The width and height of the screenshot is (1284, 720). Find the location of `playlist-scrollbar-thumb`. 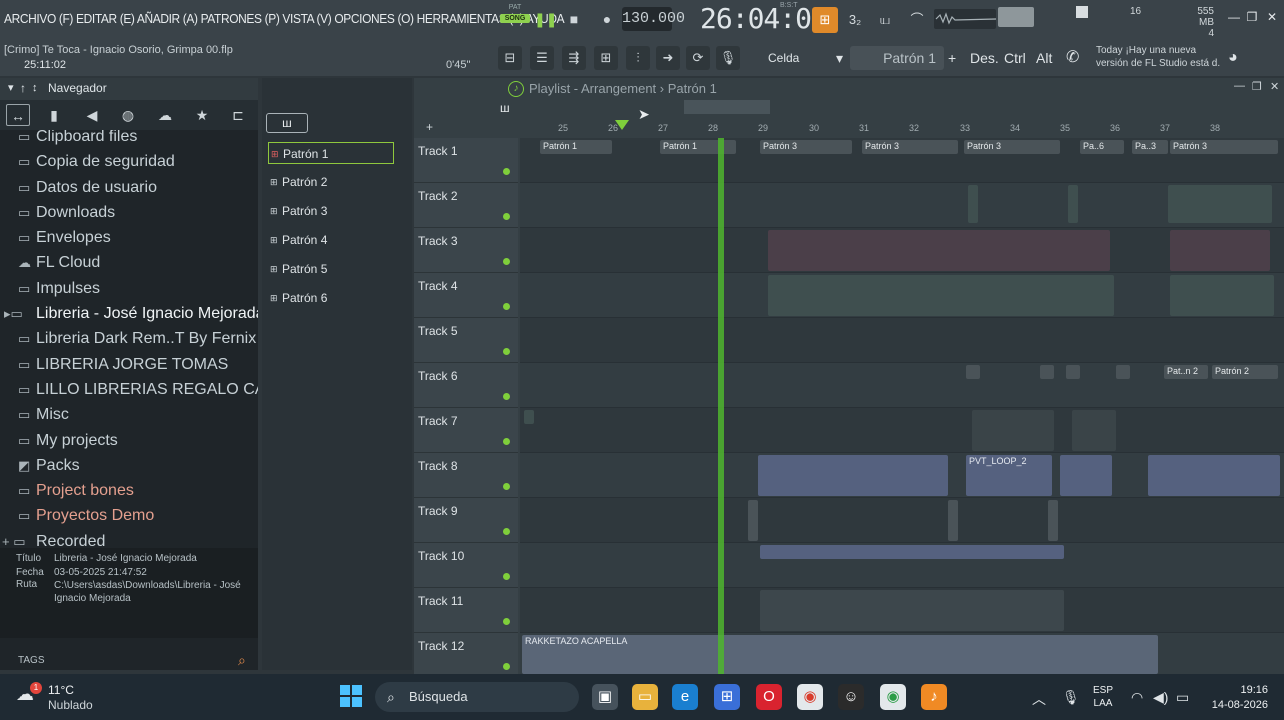

playlist-scrollbar-thumb is located at coordinates (727, 107).